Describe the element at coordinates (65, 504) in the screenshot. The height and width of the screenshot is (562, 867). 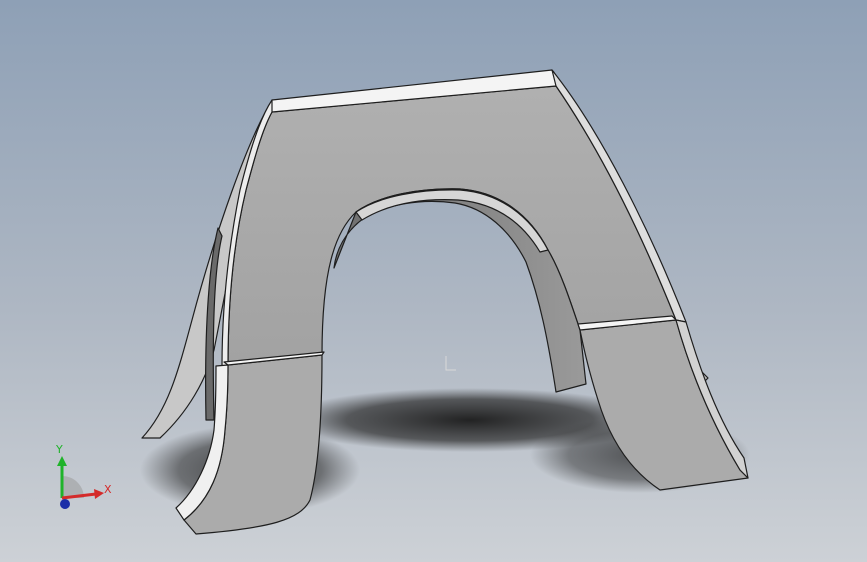
I see `z-axis-ball` at that location.